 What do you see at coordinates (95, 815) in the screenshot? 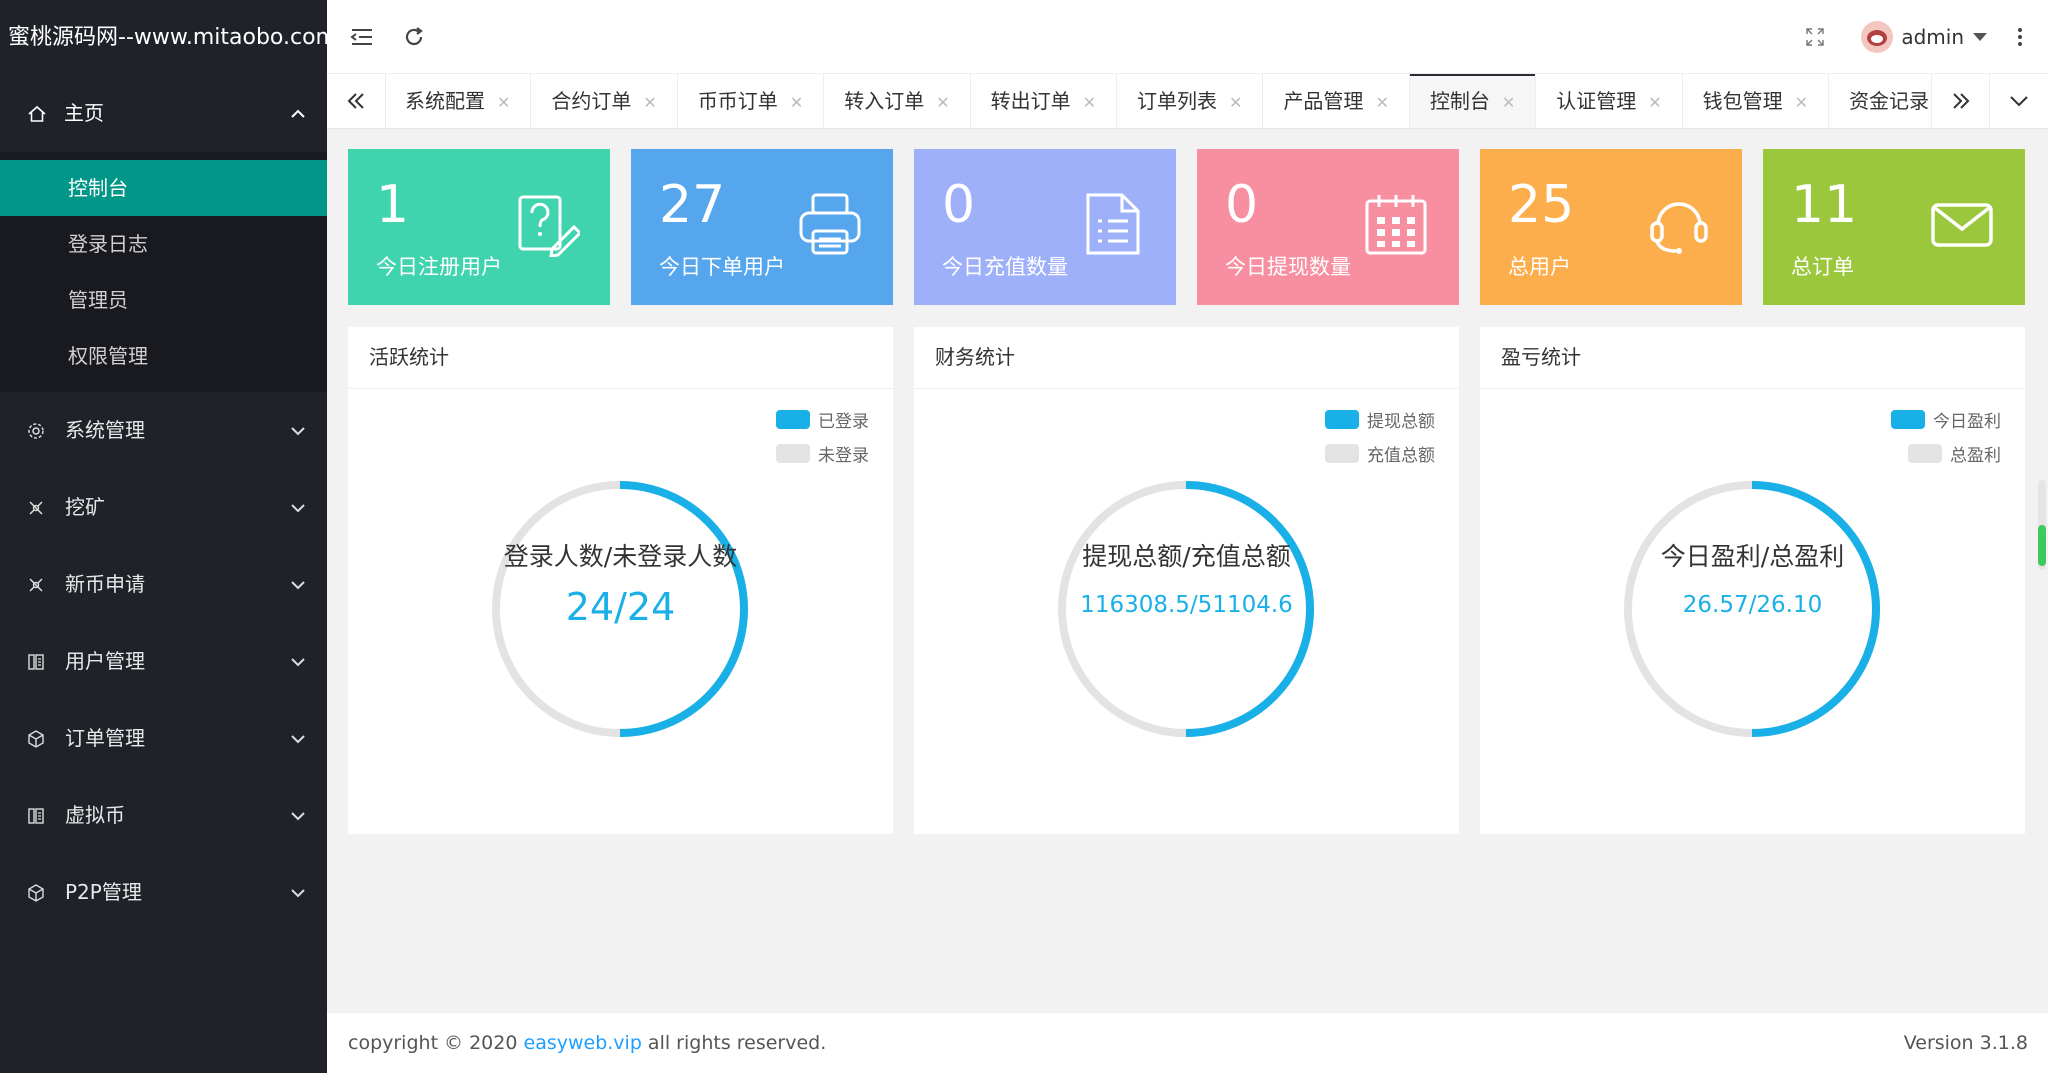
I see `sidebar-item-label: 虚拟币` at bounding box center [95, 815].